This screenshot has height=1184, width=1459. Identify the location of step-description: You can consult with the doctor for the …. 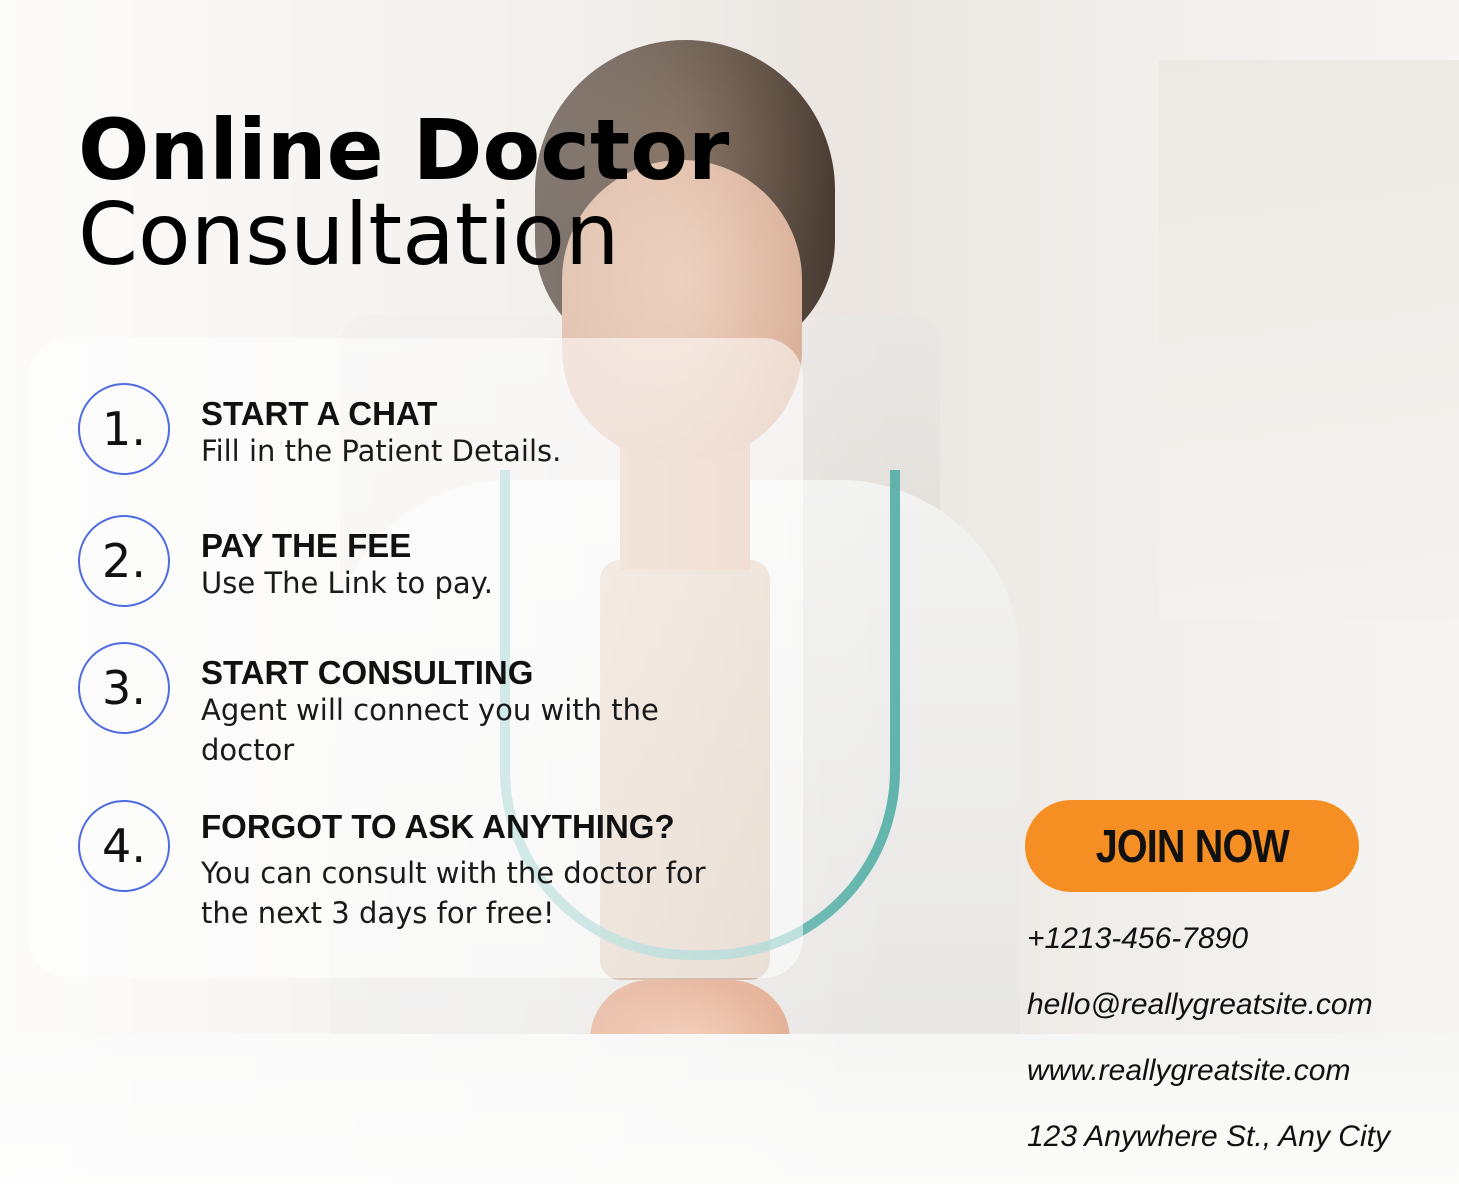
(453, 893).